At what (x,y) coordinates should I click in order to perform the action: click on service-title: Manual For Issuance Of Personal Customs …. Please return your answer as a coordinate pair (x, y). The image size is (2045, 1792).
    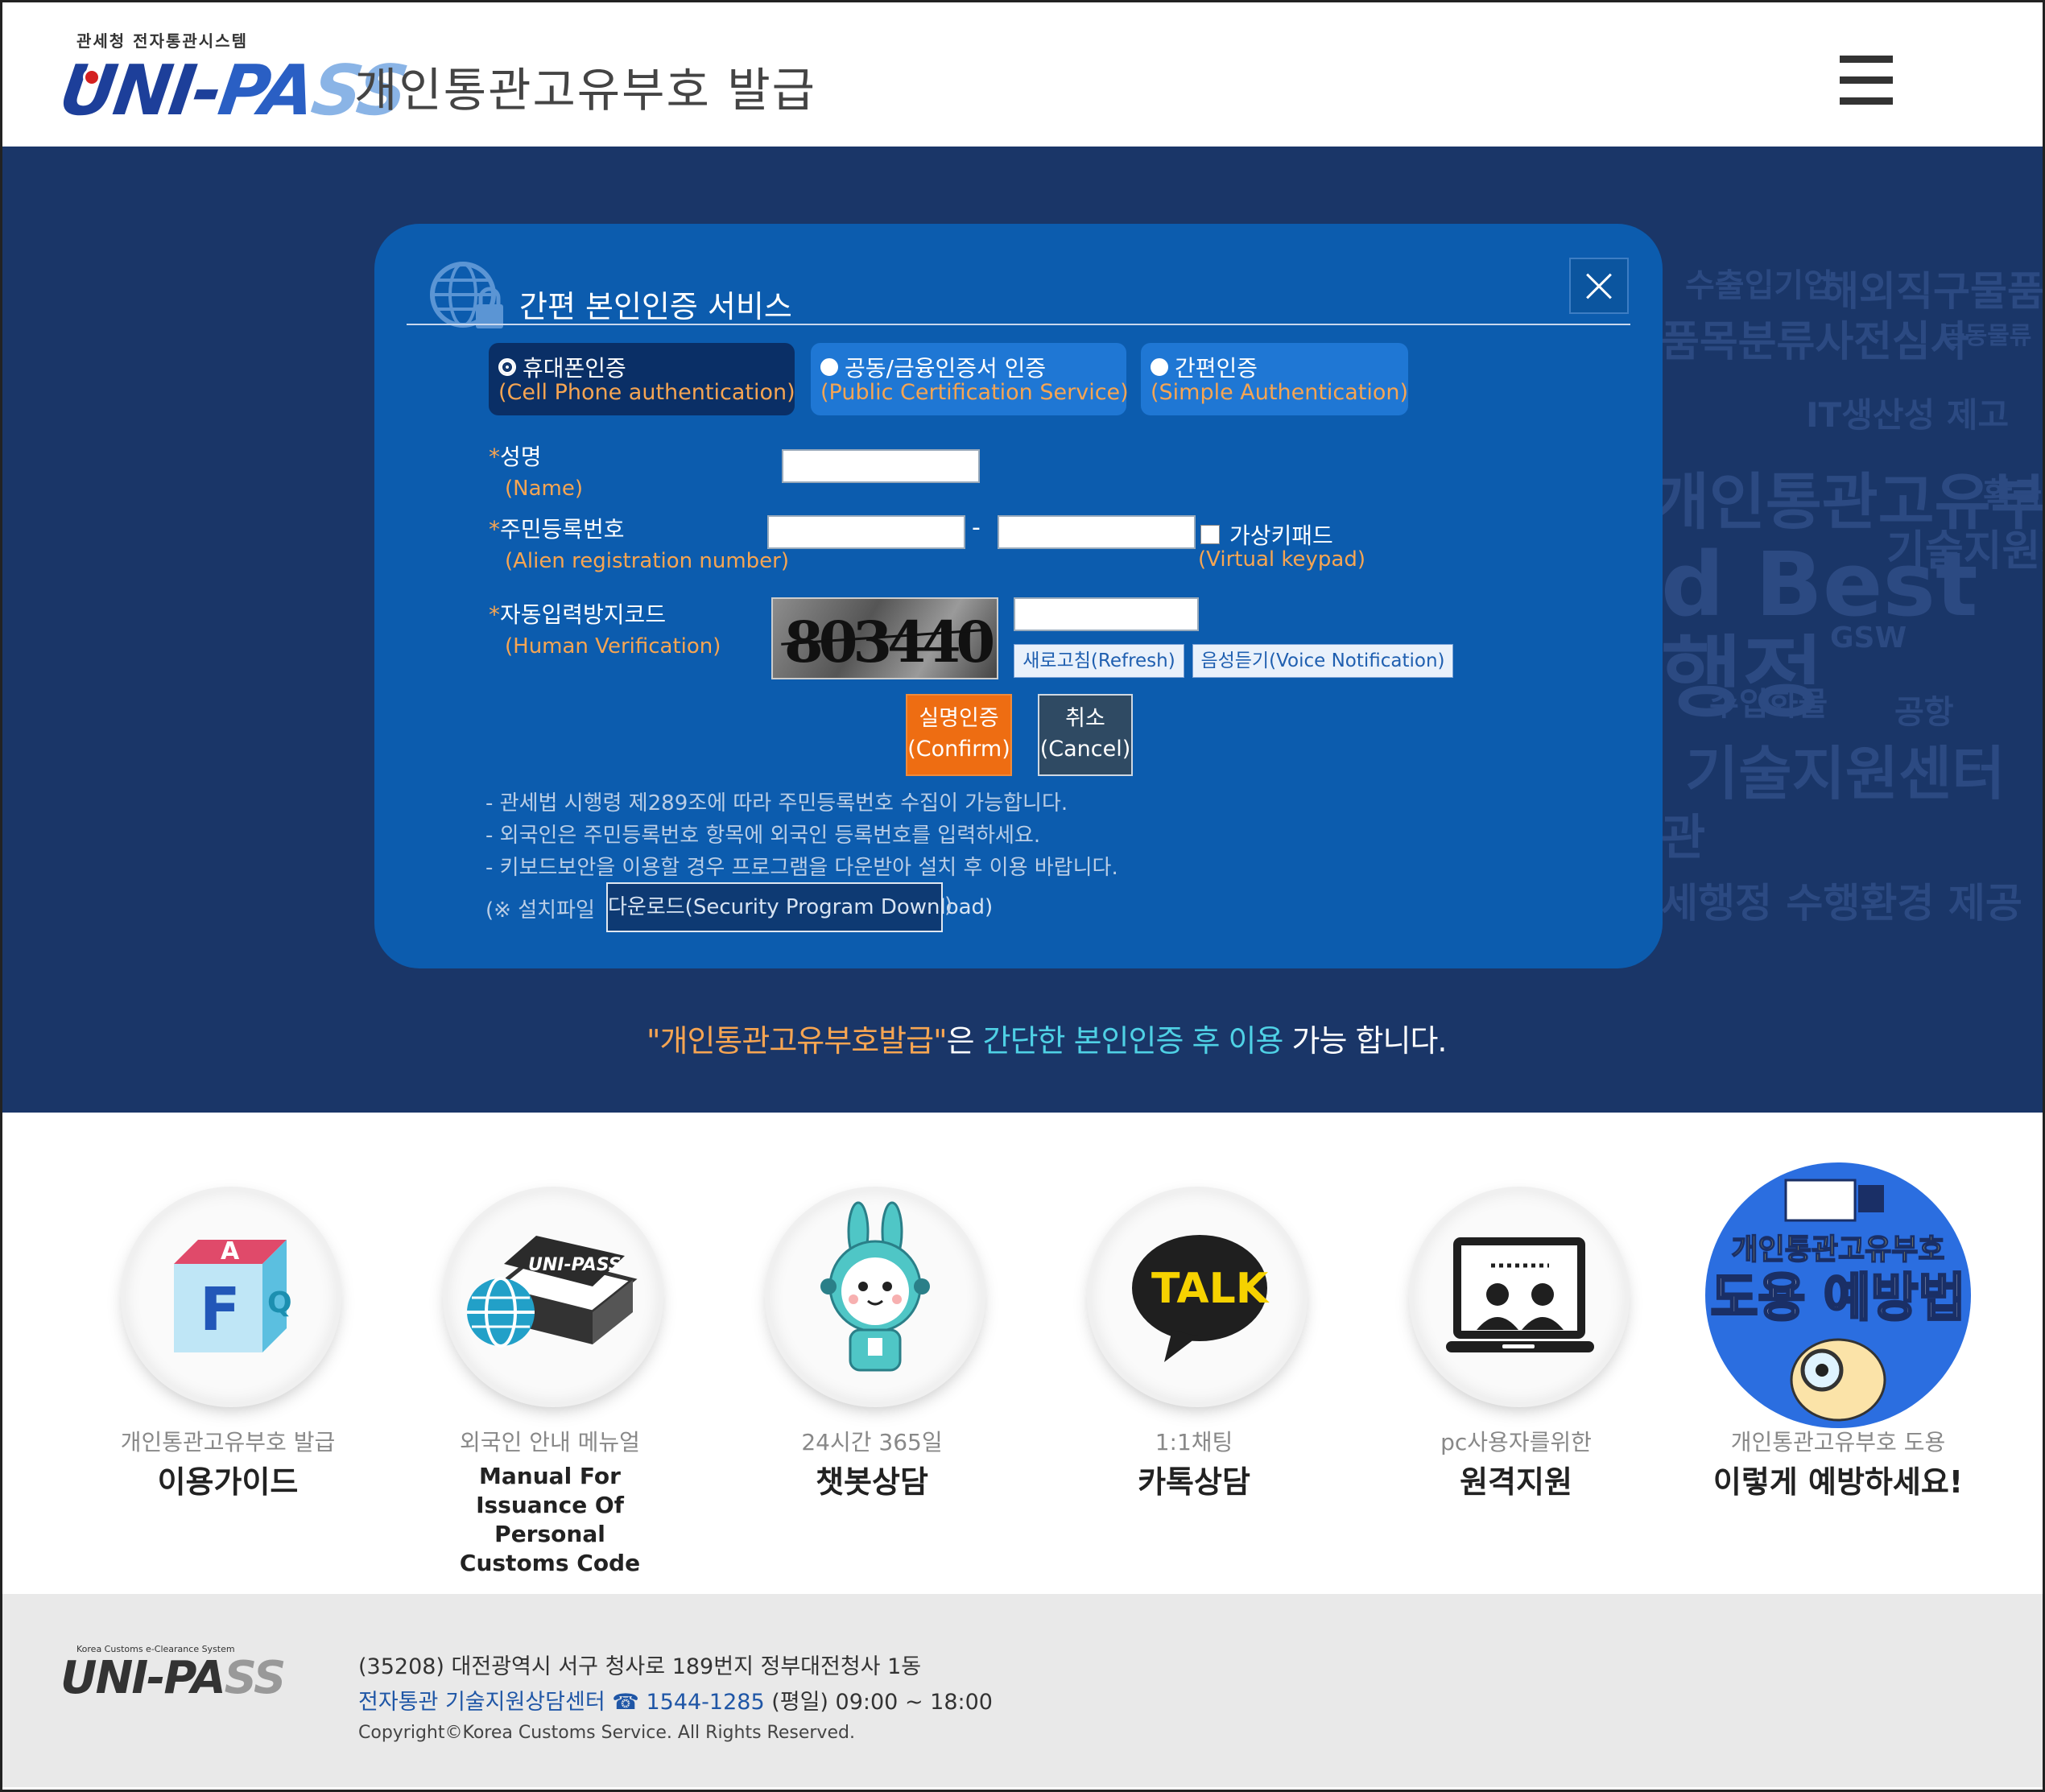
    Looking at the image, I should click on (550, 1519).